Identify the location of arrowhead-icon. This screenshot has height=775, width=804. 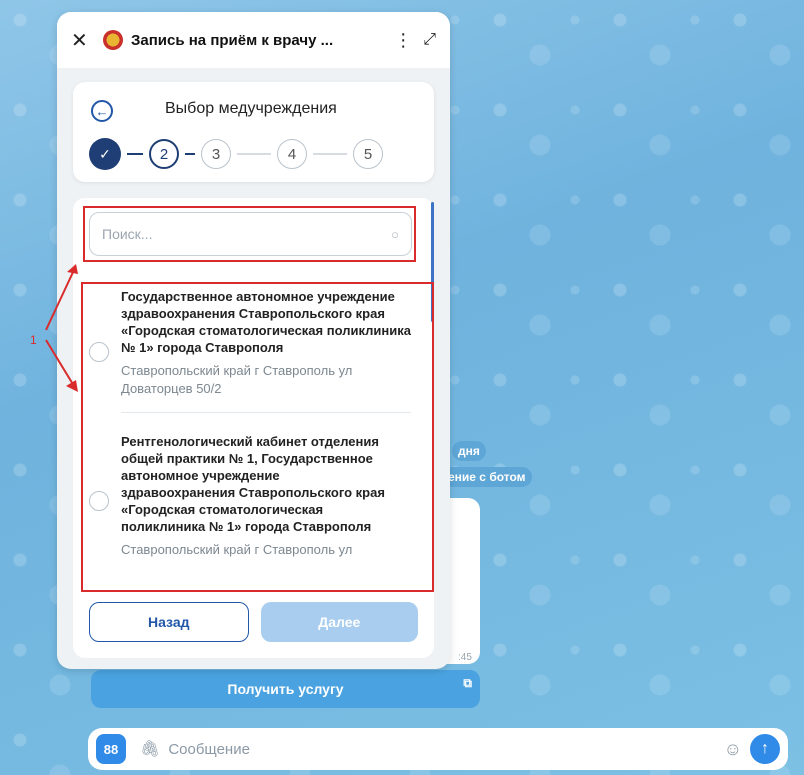
(72, 269).